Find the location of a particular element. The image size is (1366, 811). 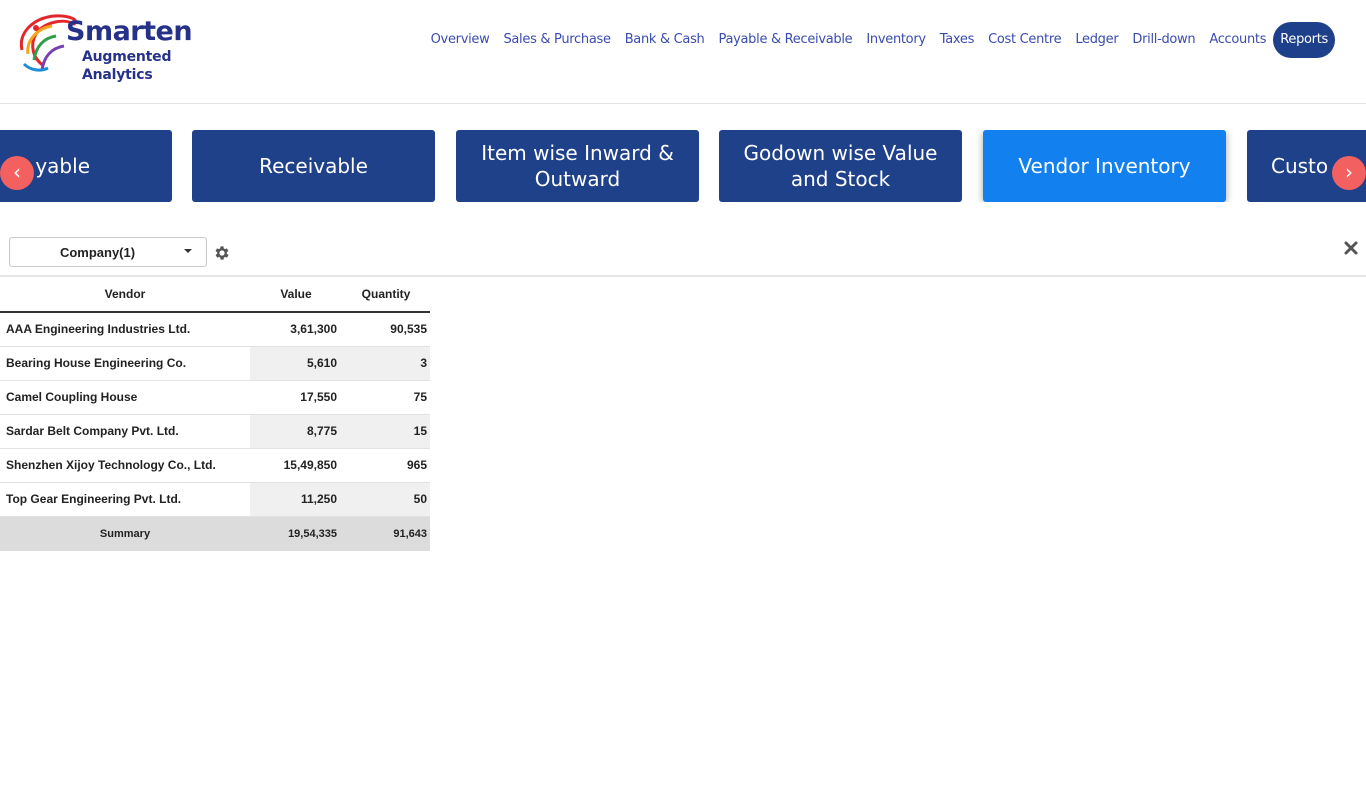

table-row: Bearing House Engineering Co. 5,610 3 is located at coordinates (215, 363).